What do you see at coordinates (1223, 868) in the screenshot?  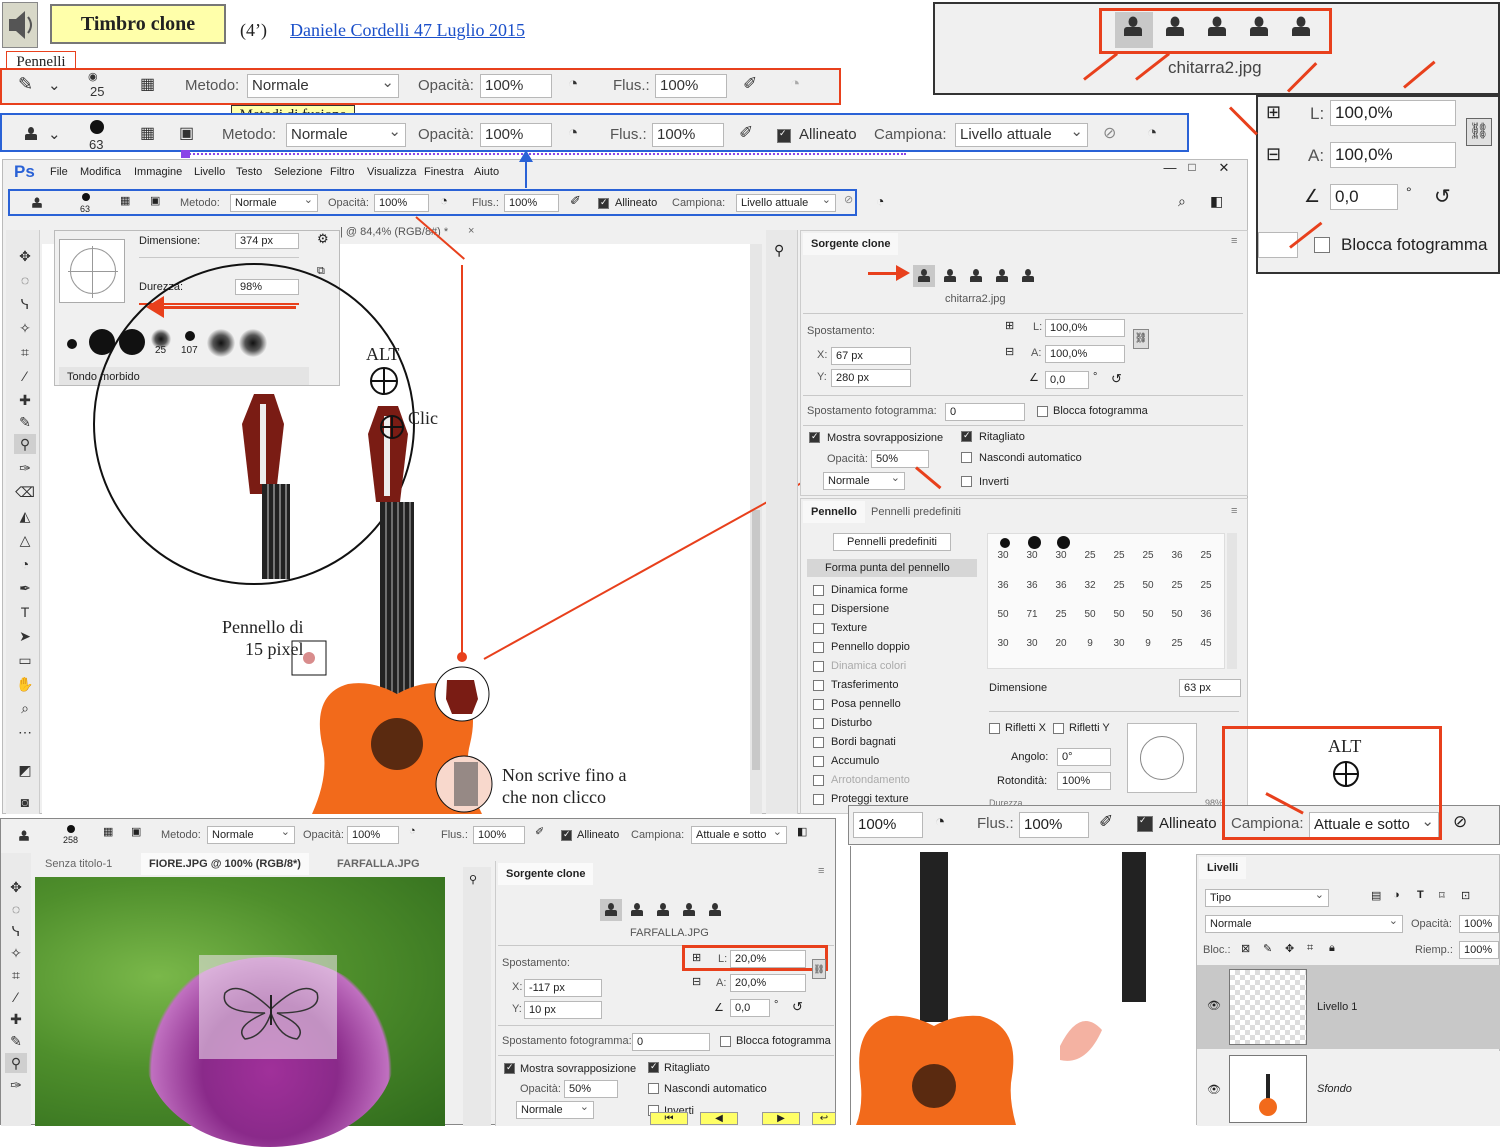 I see `tab-livelli: Livelli` at bounding box center [1223, 868].